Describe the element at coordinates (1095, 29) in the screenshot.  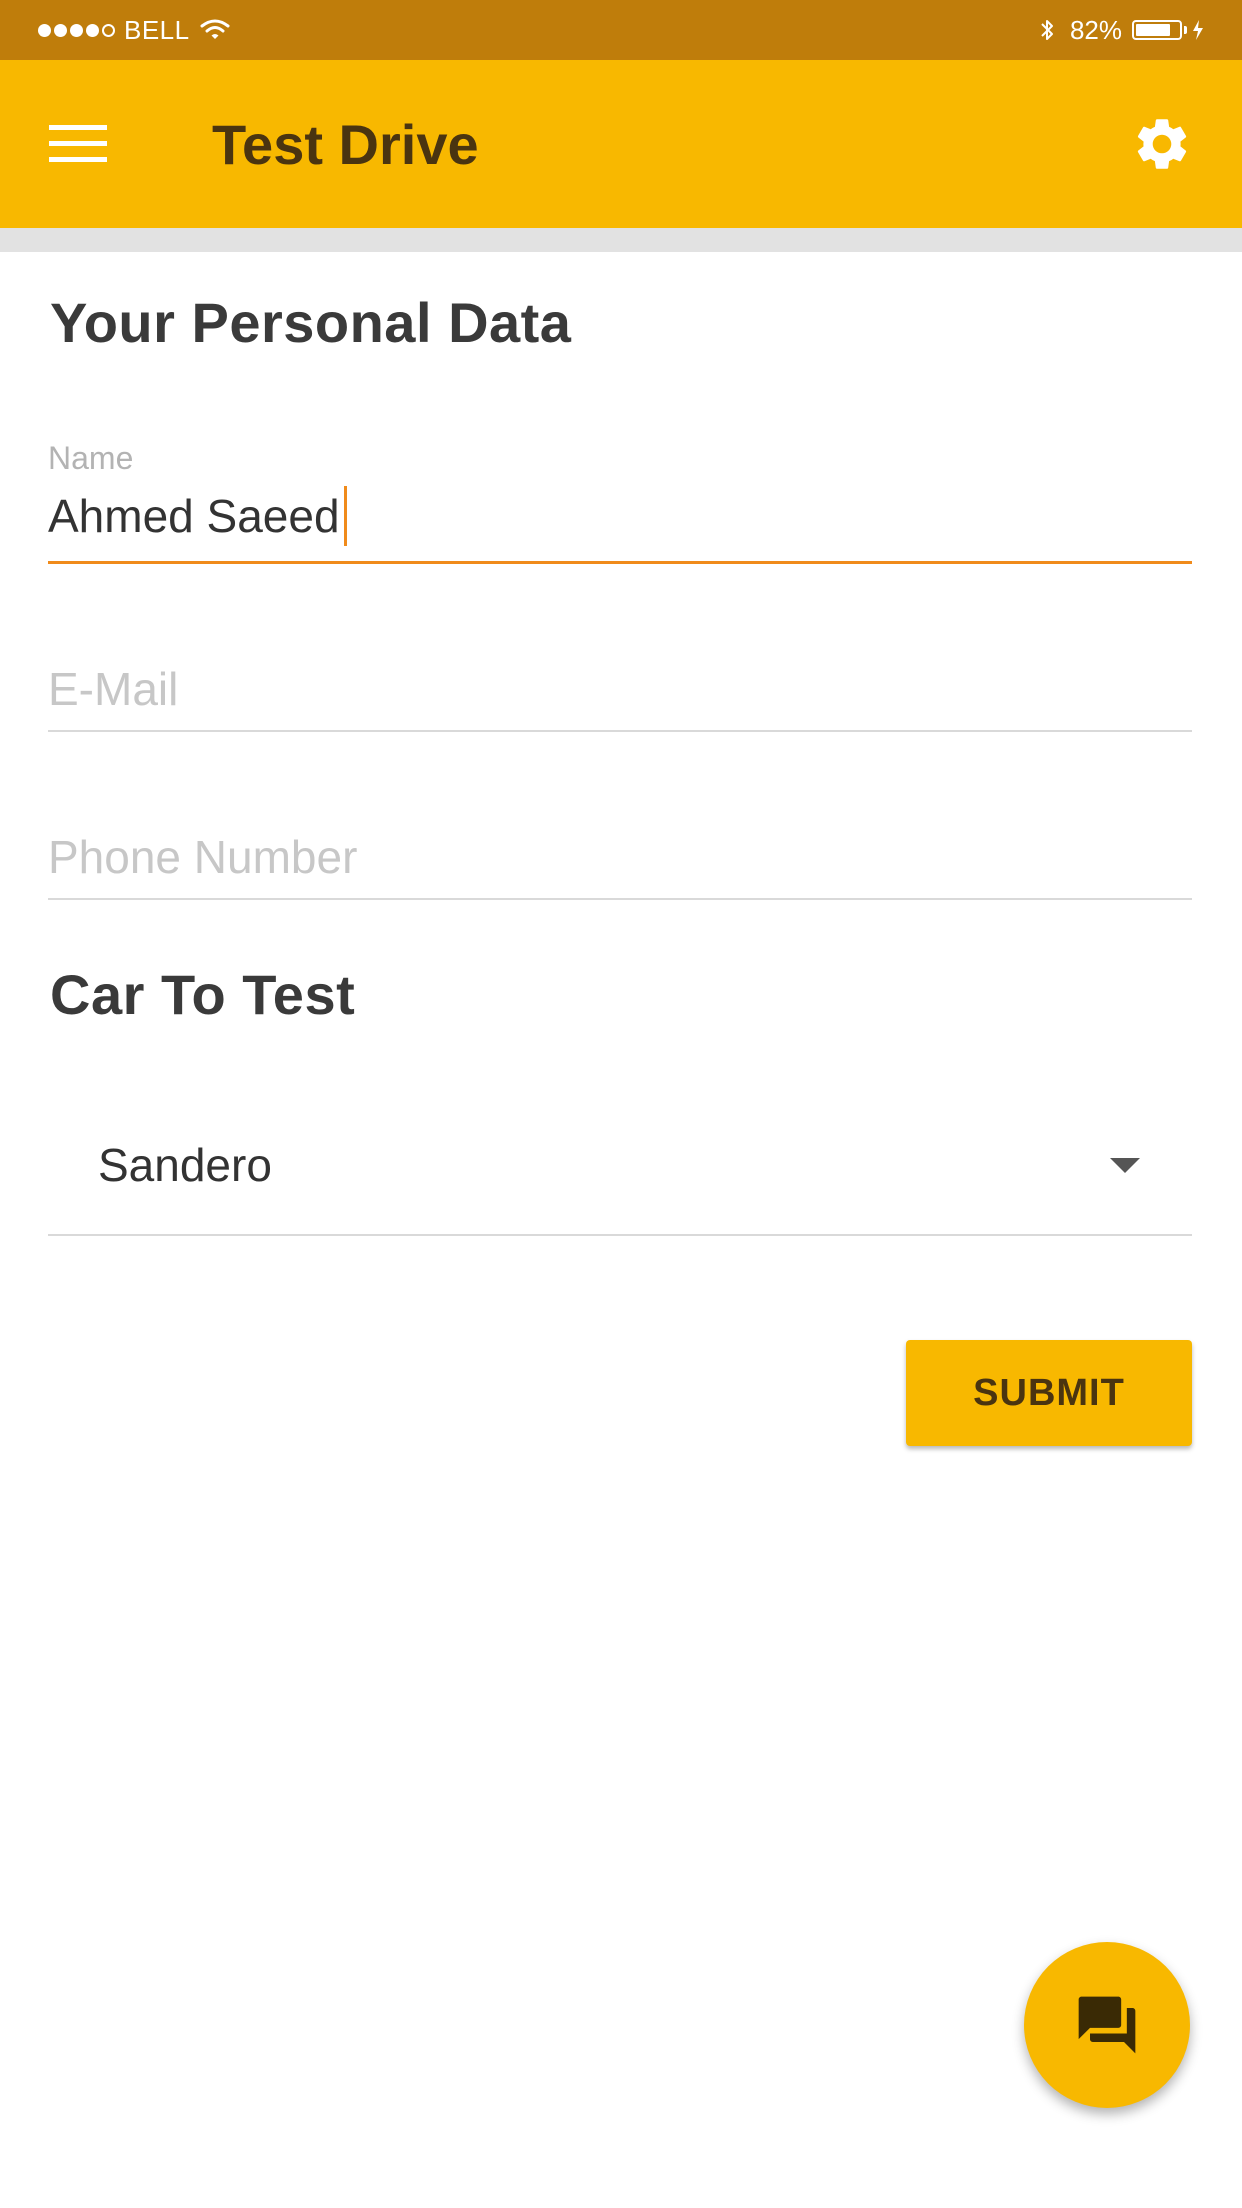
I see `battery-percentage: 82%` at that location.